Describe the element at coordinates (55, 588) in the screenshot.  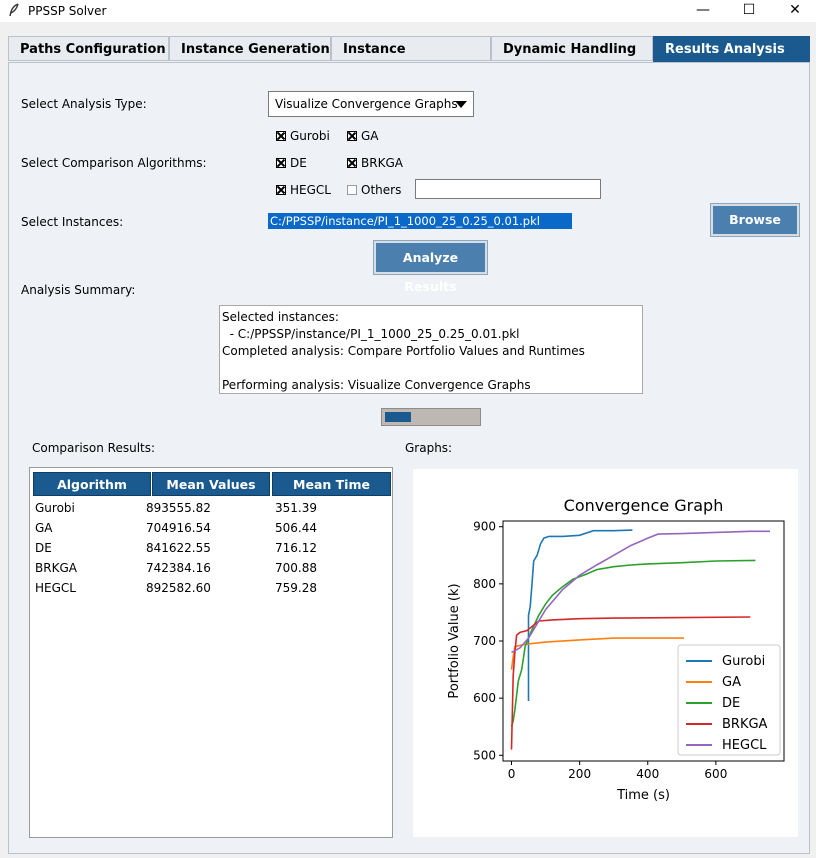
I see `cell-algorithm: HEGCL` at that location.